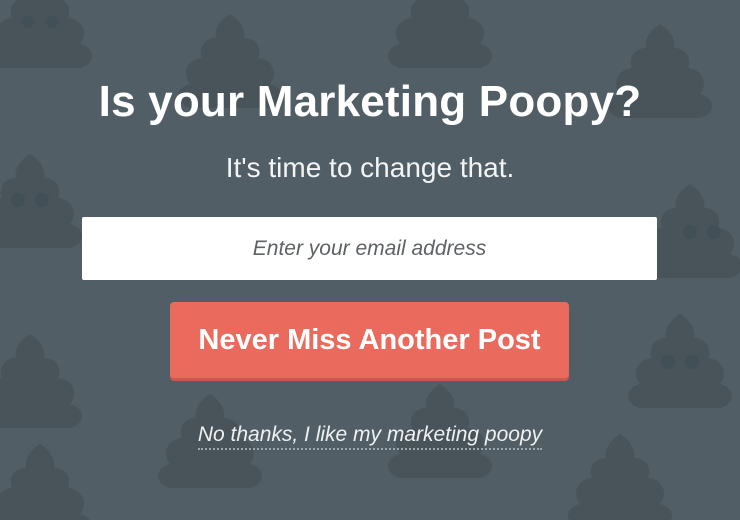 This screenshot has height=520, width=740. Describe the element at coordinates (370, 167) in the screenshot. I see `popup-subheadline: It's time to change that.` at that location.